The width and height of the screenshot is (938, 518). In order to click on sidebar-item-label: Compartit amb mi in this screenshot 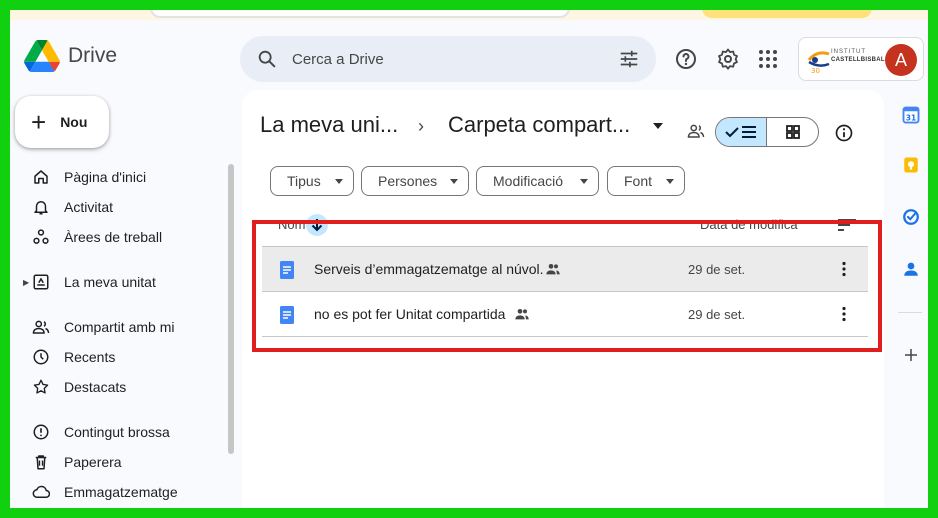, I will do `click(119, 327)`.